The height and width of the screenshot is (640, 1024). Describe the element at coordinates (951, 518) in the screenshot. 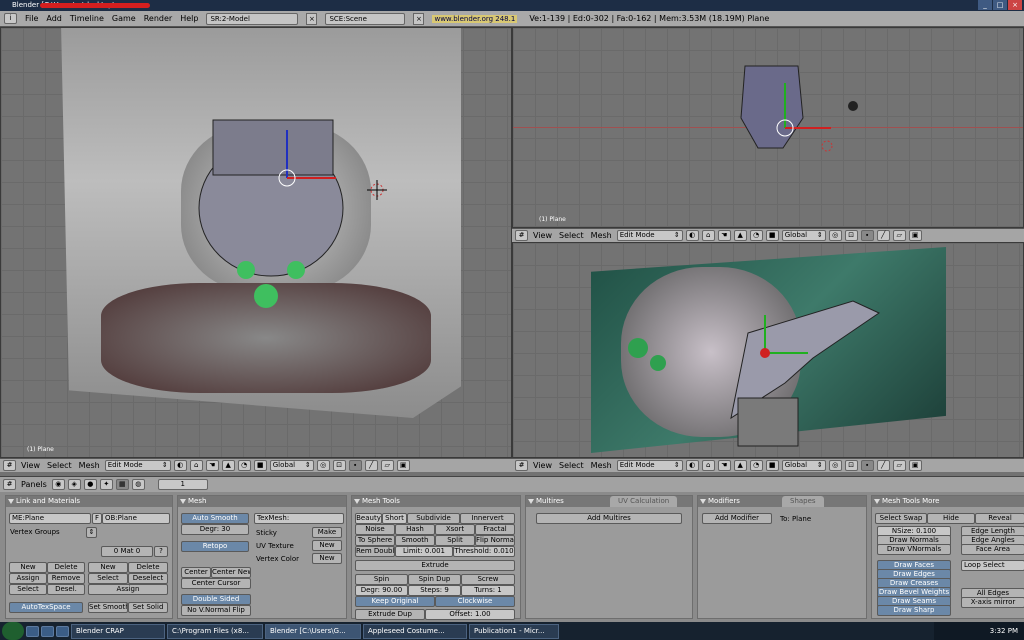

I see `hide-button: Hide` at that location.